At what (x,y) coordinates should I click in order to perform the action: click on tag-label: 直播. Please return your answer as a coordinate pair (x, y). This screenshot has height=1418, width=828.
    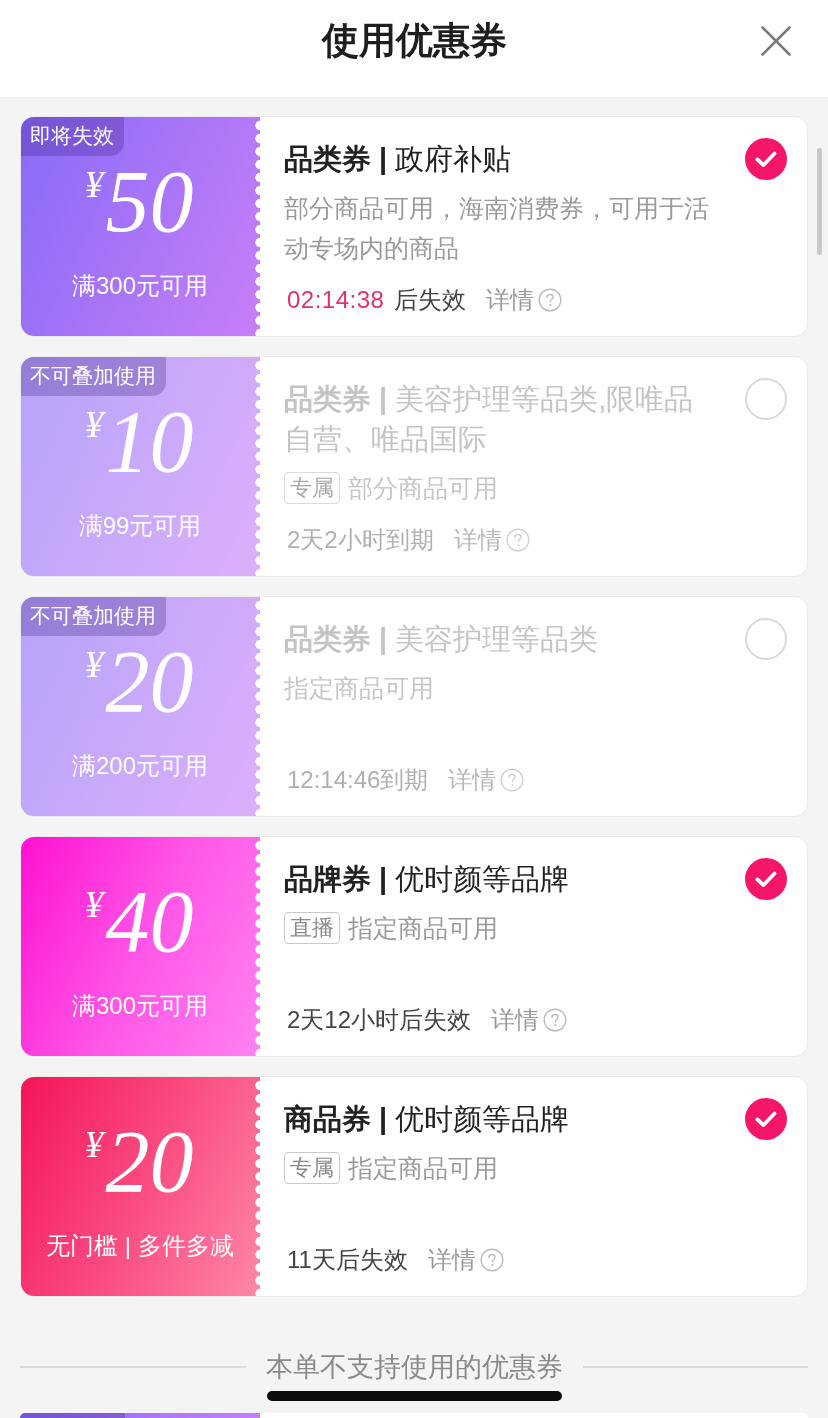
    Looking at the image, I should click on (312, 928).